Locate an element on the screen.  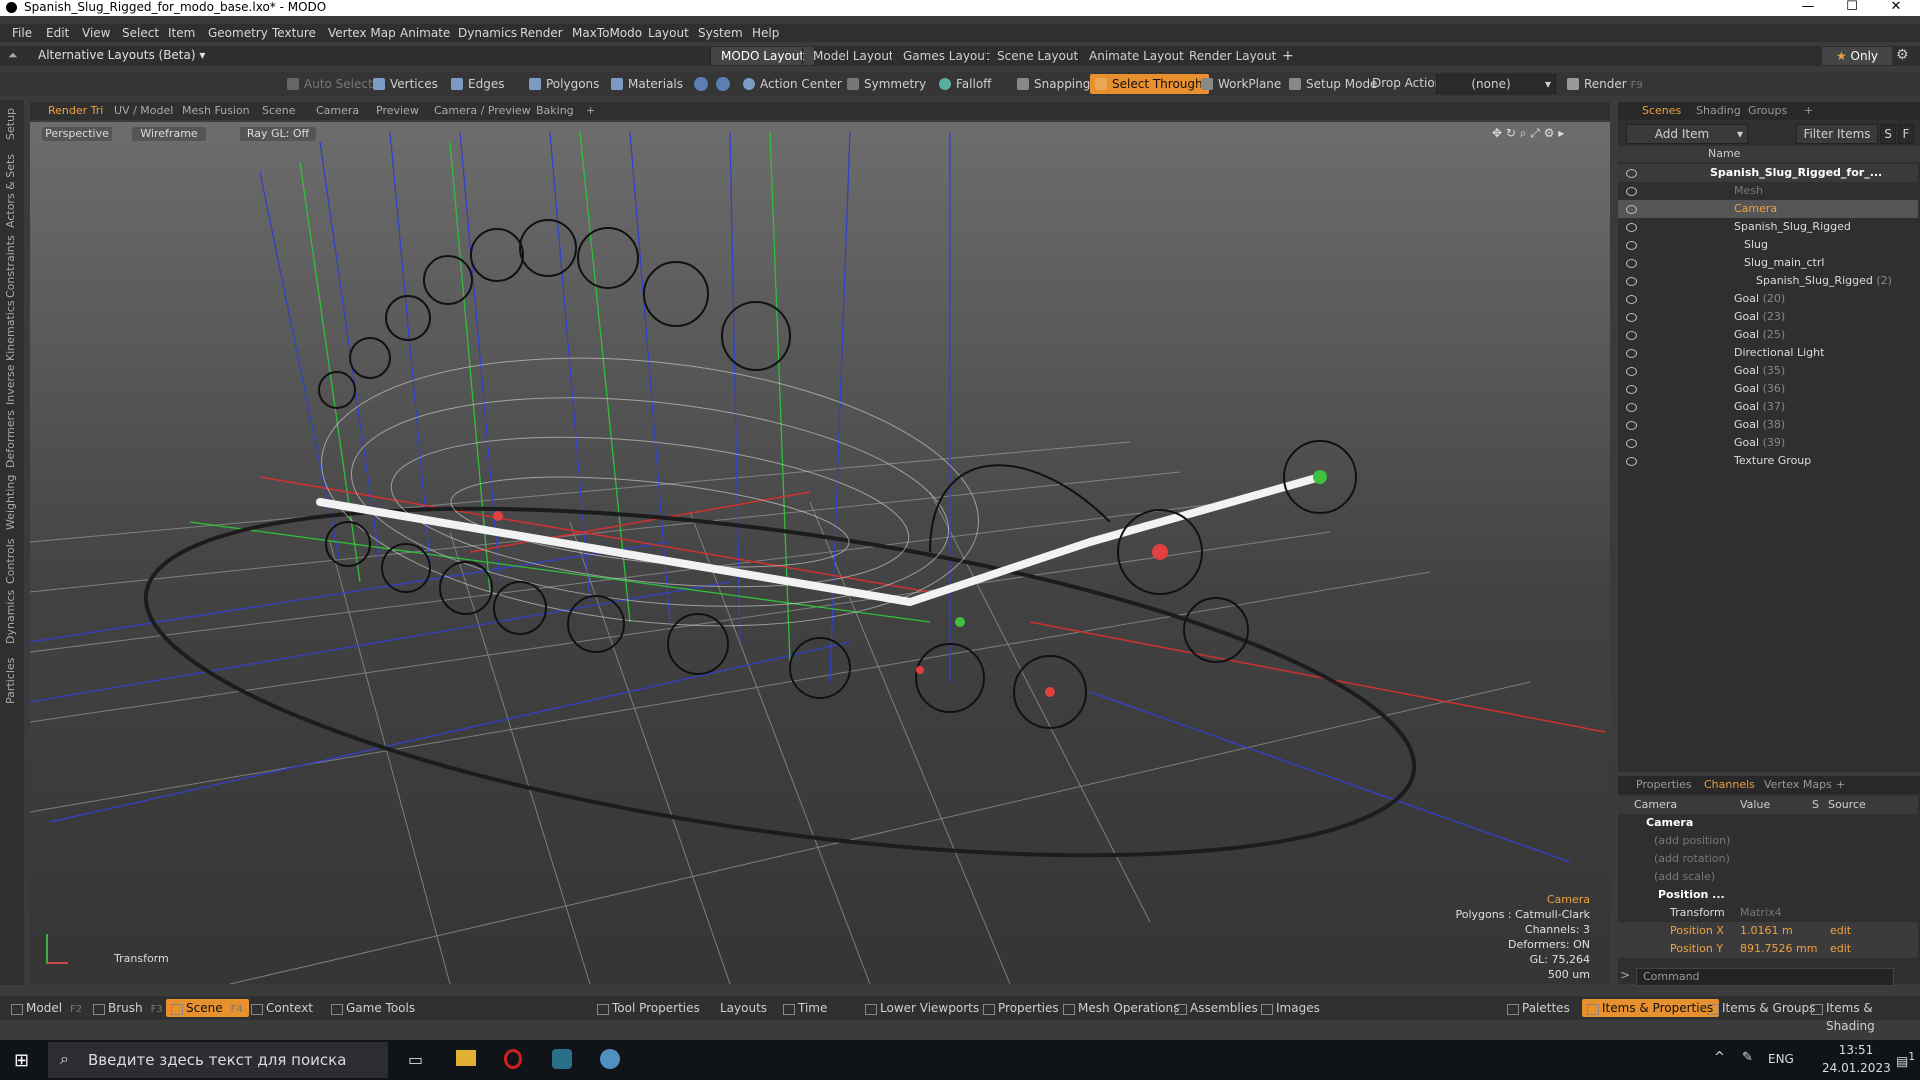
palettes-button: Palettes is located at coordinates (1539, 1008).